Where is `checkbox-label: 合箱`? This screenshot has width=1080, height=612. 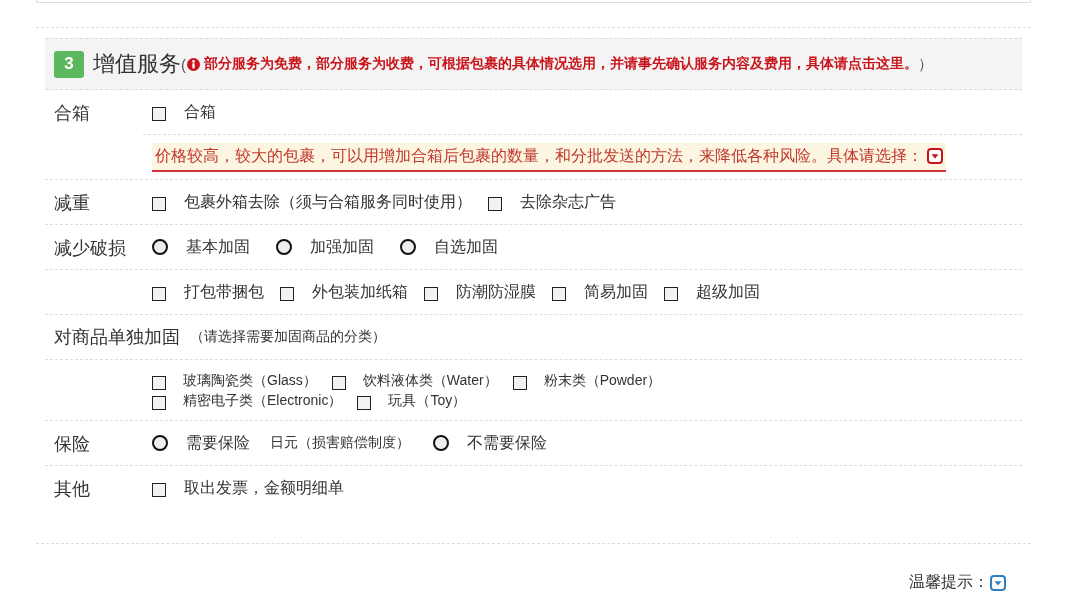 checkbox-label: 合箱 is located at coordinates (200, 111).